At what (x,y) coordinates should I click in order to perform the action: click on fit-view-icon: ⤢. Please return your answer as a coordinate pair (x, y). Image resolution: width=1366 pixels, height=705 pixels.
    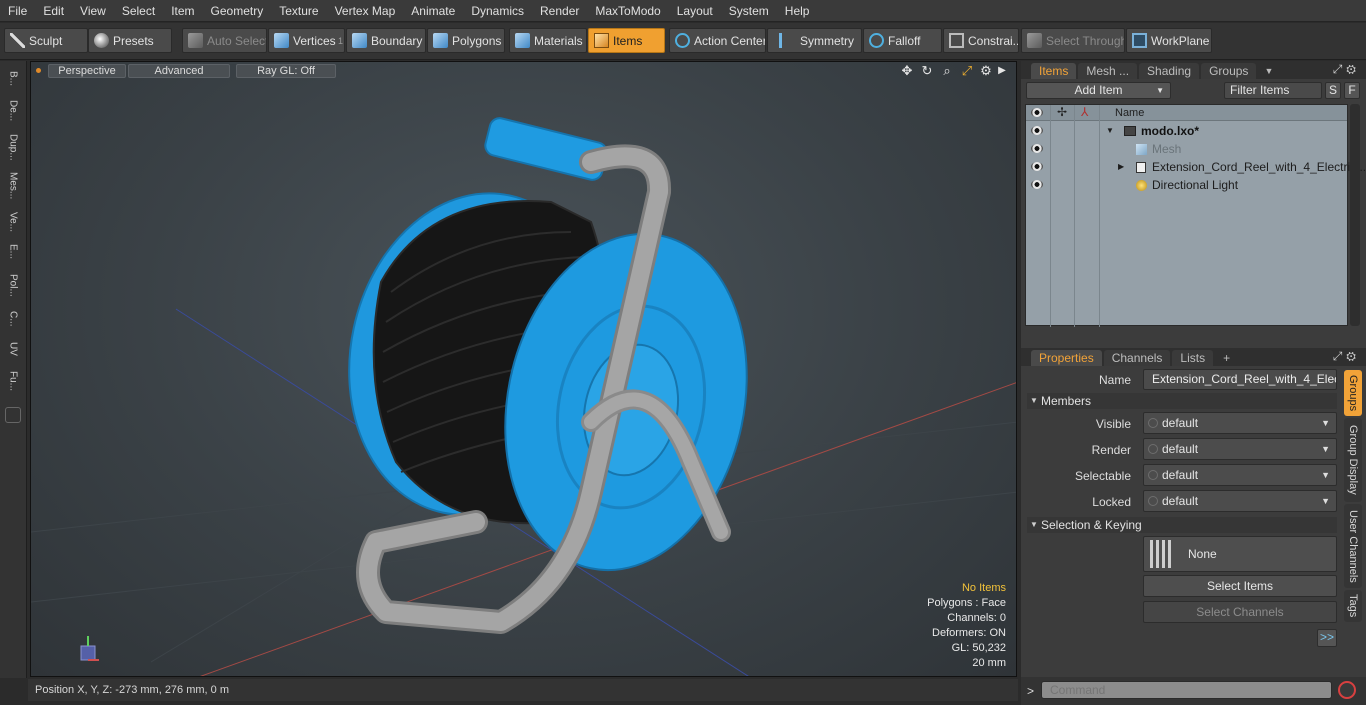
    Looking at the image, I should click on (967, 71).